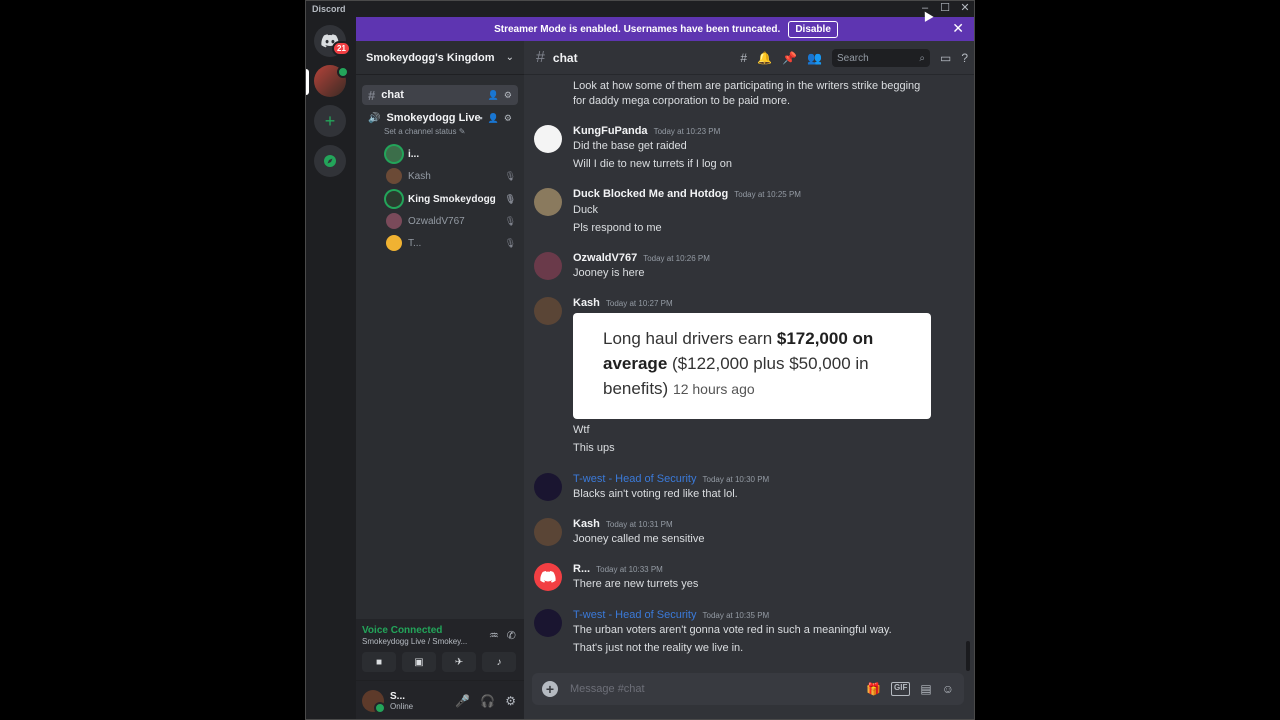 This screenshot has width=1280, height=720. I want to click on camera-button: ■, so click(379, 662).